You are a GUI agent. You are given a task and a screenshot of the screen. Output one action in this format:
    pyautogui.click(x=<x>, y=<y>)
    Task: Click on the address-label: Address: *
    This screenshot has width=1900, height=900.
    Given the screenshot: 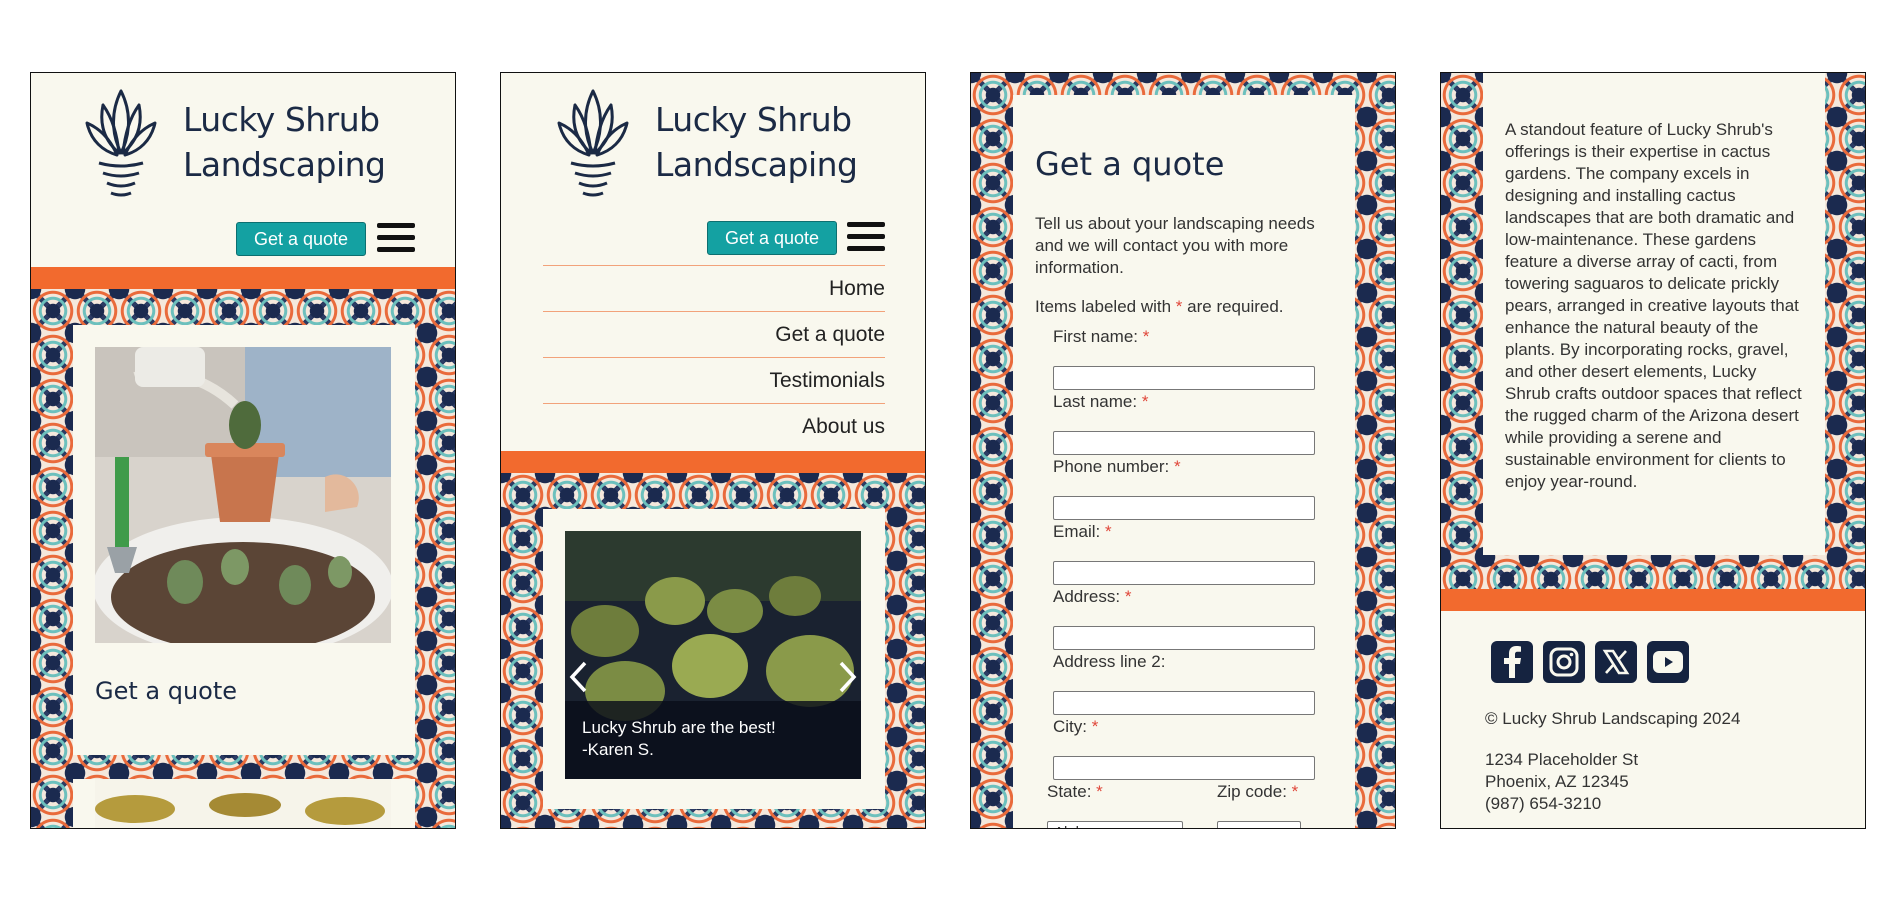 What is the action you would take?
    pyautogui.click(x=1092, y=597)
    